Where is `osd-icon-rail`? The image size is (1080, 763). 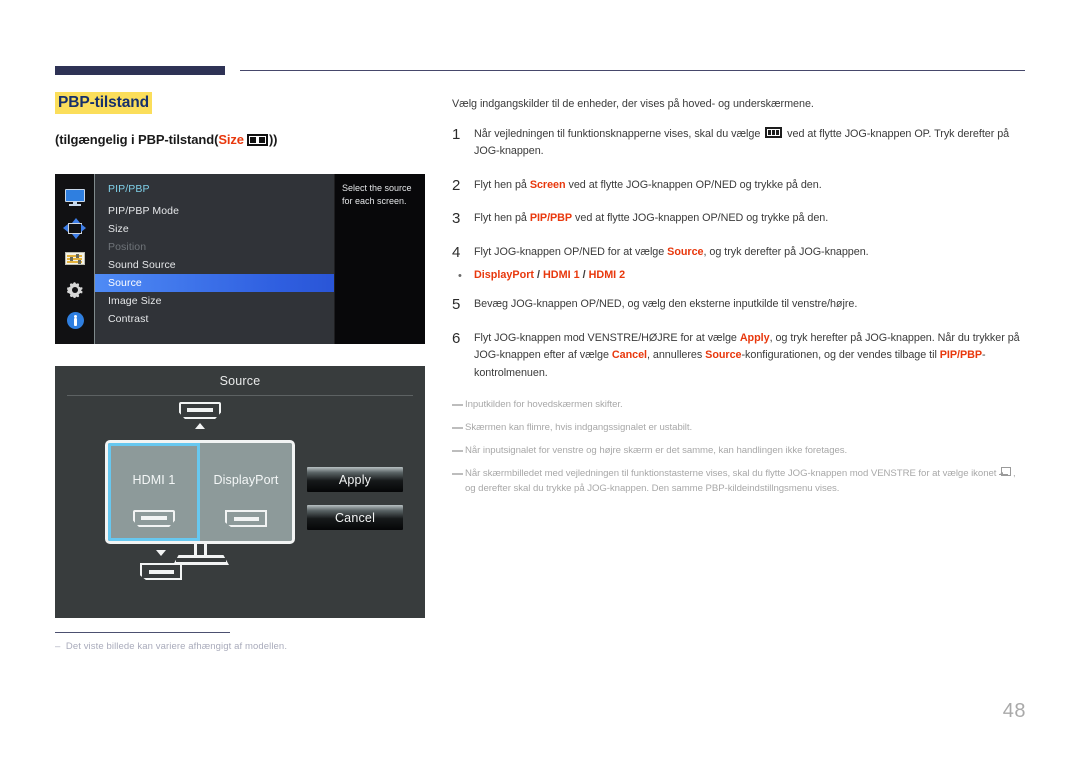 osd-icon-rail is located at coordinates (74, 259).